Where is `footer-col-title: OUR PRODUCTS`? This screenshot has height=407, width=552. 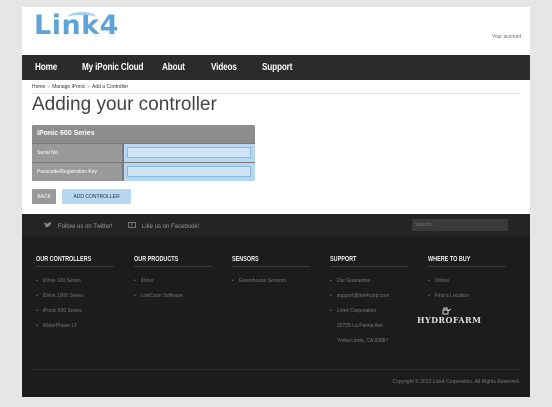 footer-col-title: OUR PRODUCTS is located at coordinates (156, 259).